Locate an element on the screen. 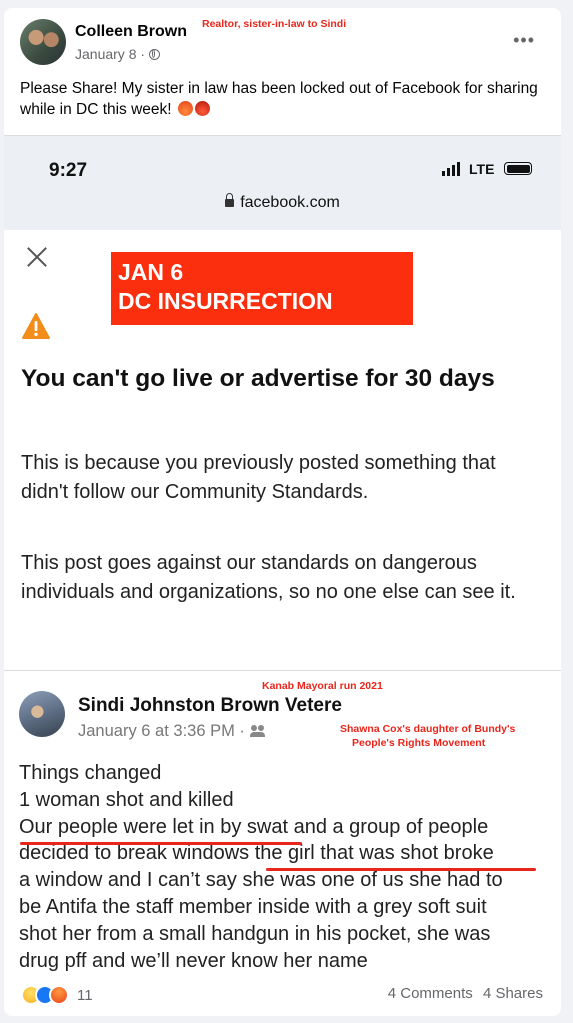  comments-link: 4 Comments is located at coordinates (430, 993).